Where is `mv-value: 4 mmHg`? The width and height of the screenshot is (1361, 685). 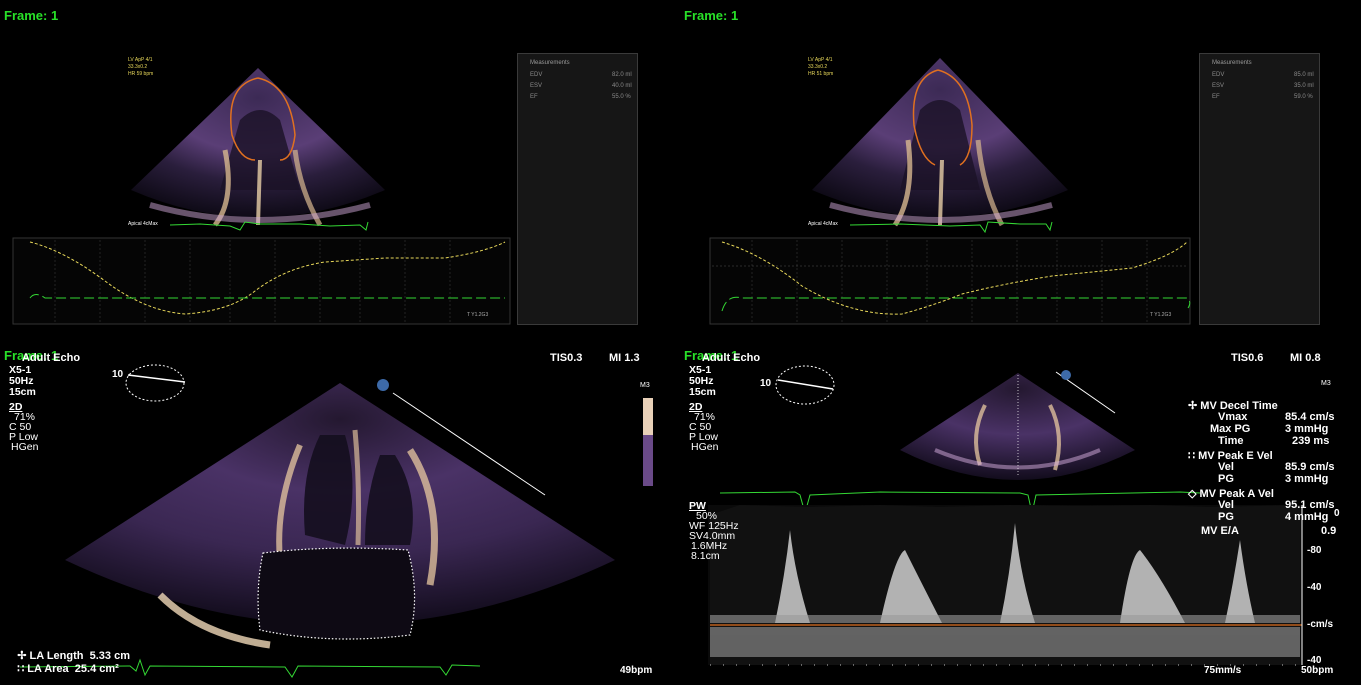 mv-value: 4 mmHg is located at coordinates (1307, 517).